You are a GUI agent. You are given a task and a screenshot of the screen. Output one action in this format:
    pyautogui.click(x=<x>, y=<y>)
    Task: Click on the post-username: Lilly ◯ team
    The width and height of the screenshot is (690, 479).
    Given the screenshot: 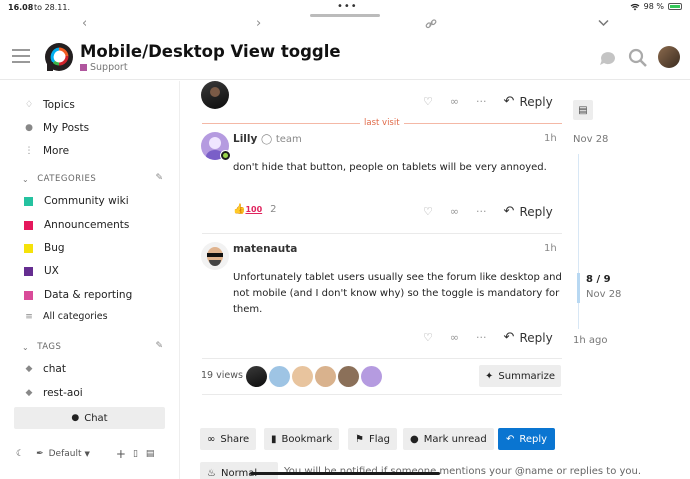 What is the action you would take?
    pyautogui.click(x=267, y=139)
    